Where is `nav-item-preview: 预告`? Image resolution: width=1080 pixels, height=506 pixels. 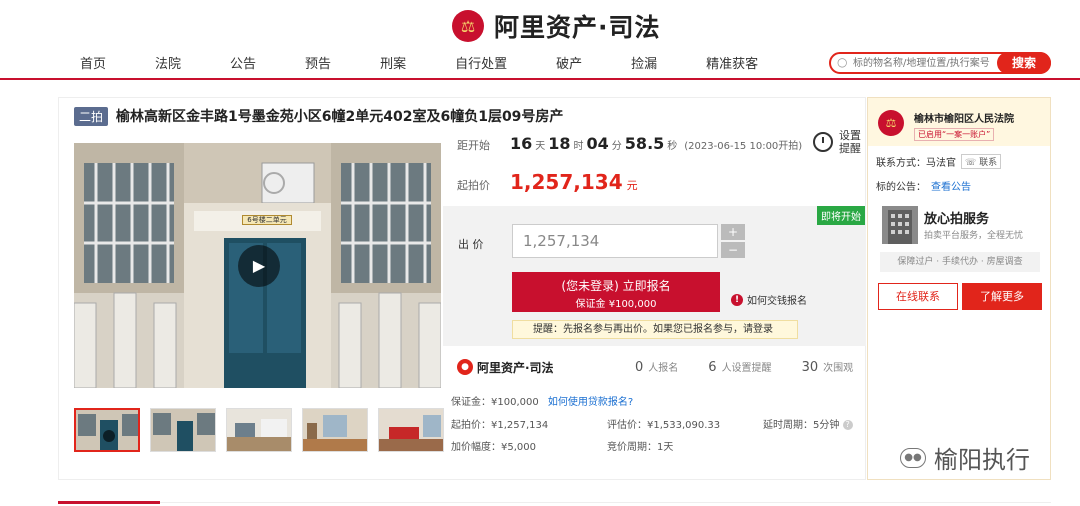
nav-item-preview: 预告 is located at coordinates (318, 62).